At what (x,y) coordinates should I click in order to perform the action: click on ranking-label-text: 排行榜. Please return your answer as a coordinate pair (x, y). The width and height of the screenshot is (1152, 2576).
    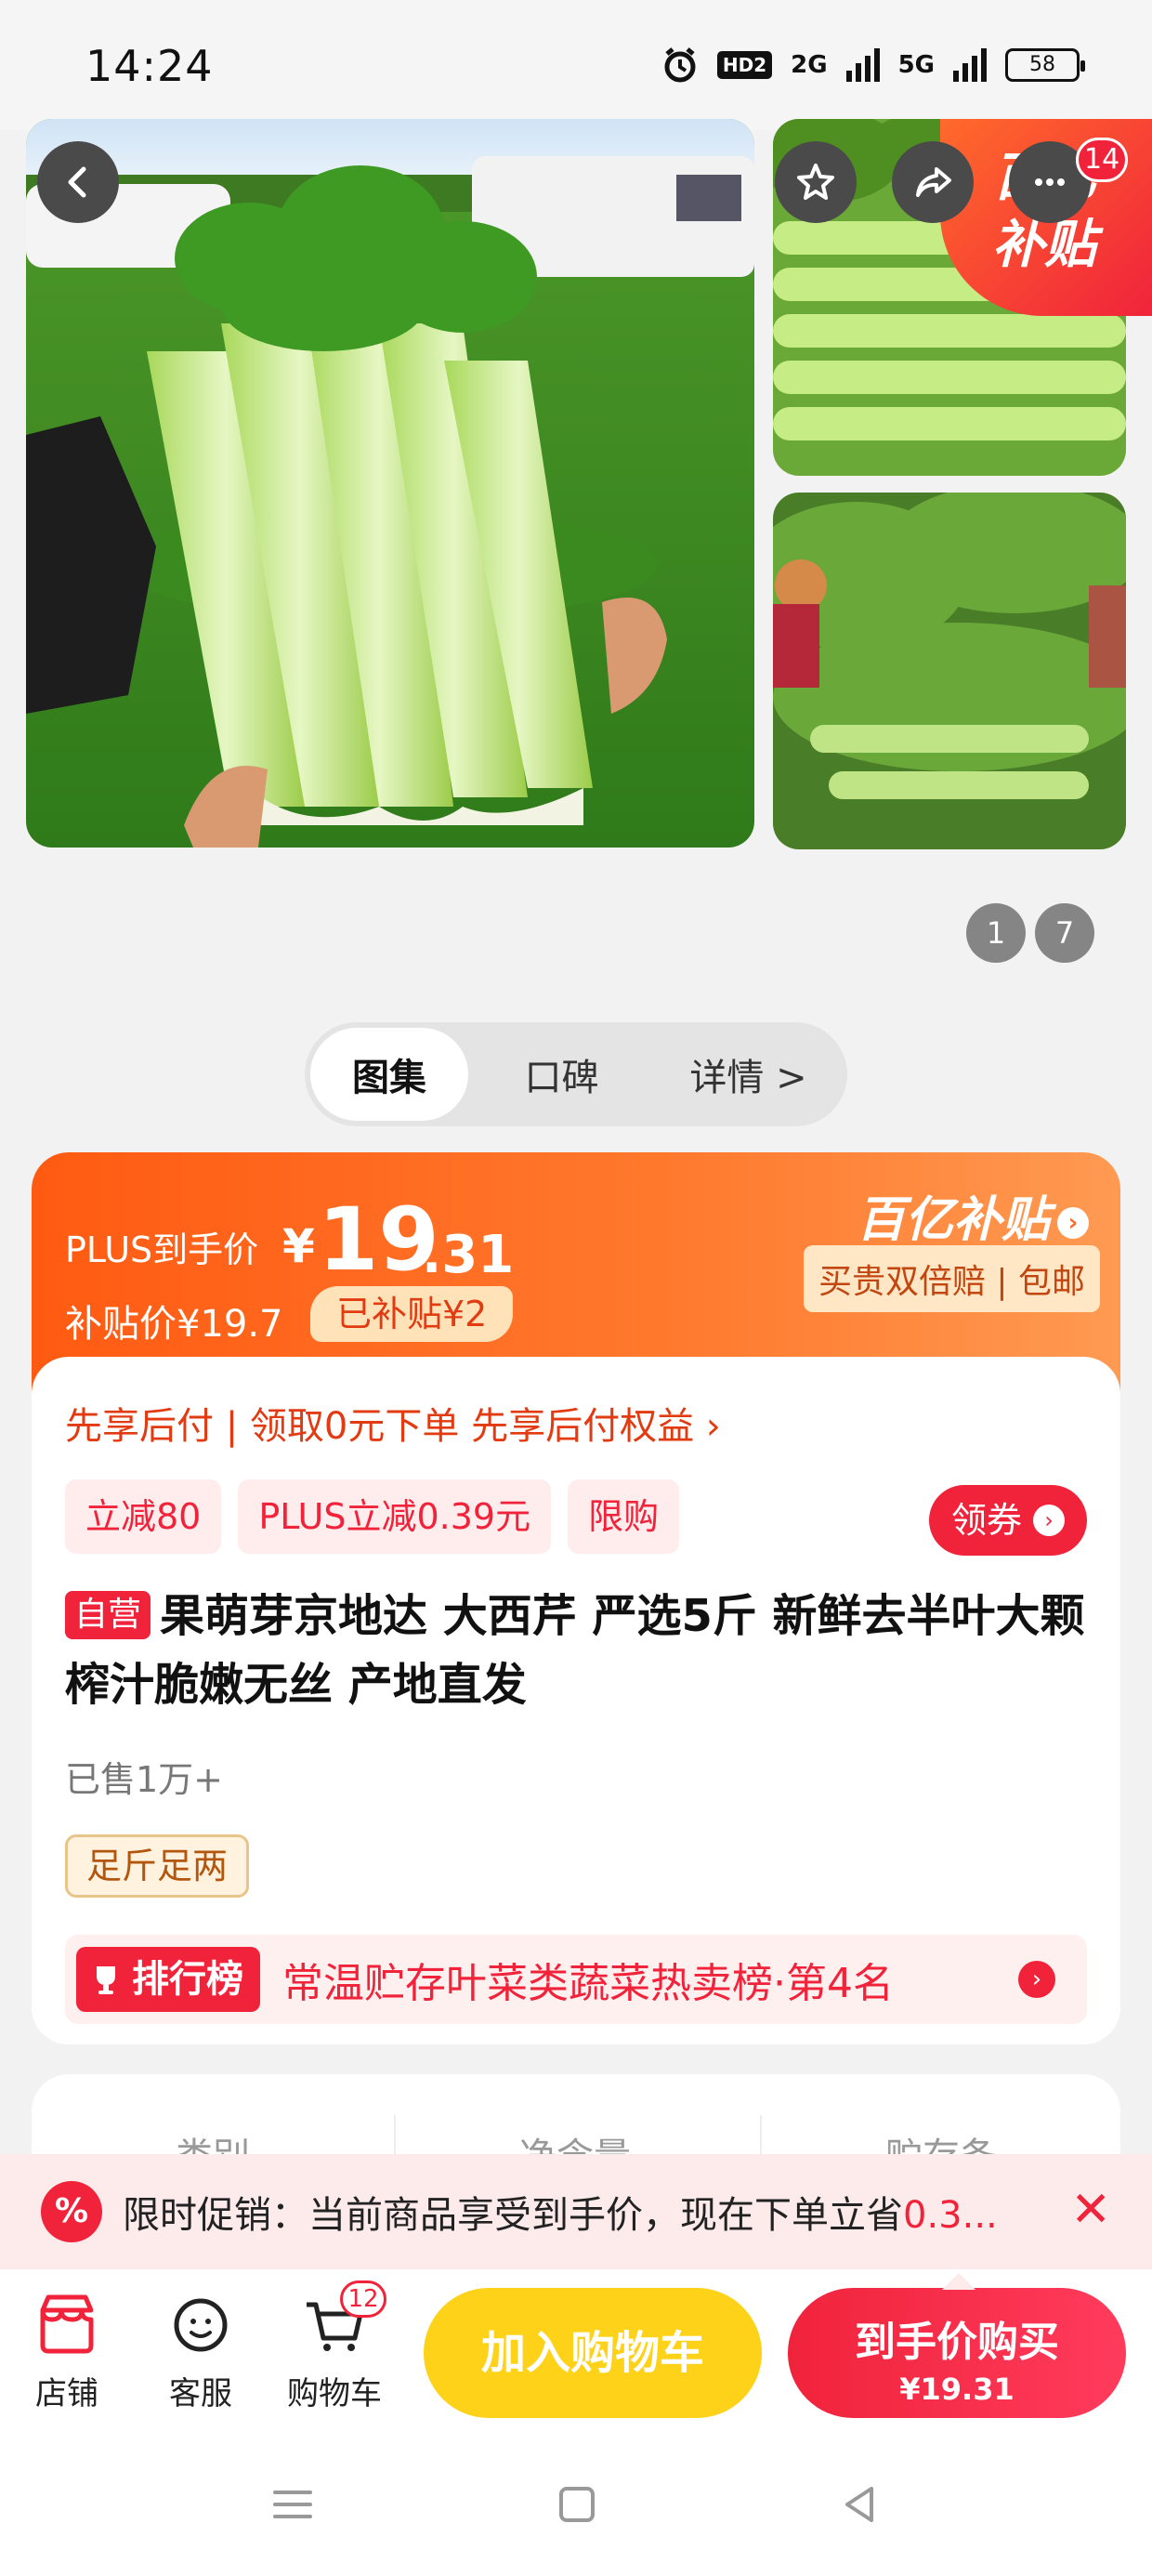
    Looking at the image, I should click on (187, 1979).